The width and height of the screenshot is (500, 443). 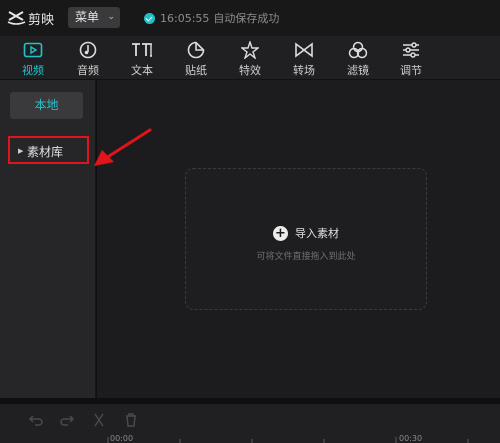 What do you see at coordinates (111, 17) in the screenshot?
I see `chevron-down-icon: ⌄` at bounding box center [111, 17].